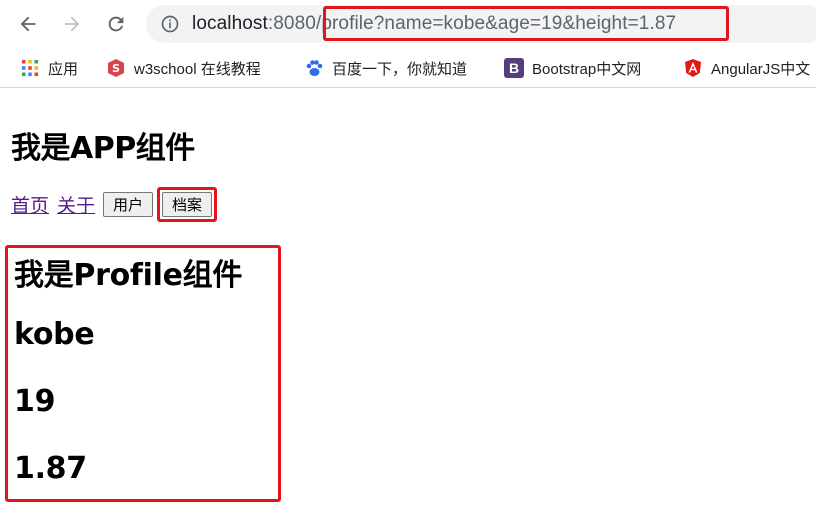  I want to click on app-title: 我是APP组件, so click(103, 148).